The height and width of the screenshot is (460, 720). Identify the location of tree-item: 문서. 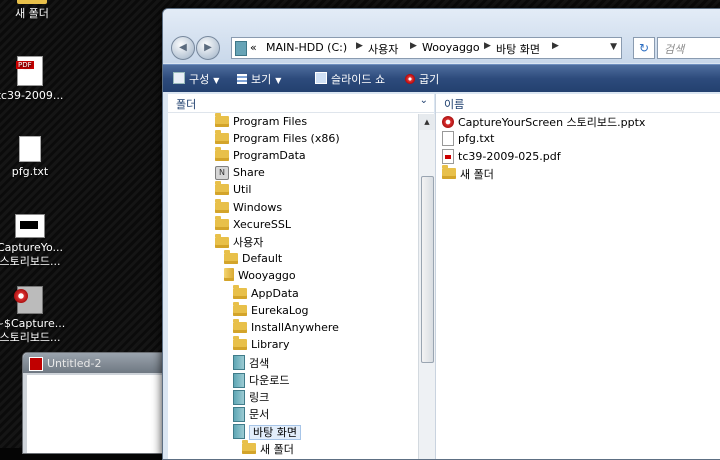
(251, 414).